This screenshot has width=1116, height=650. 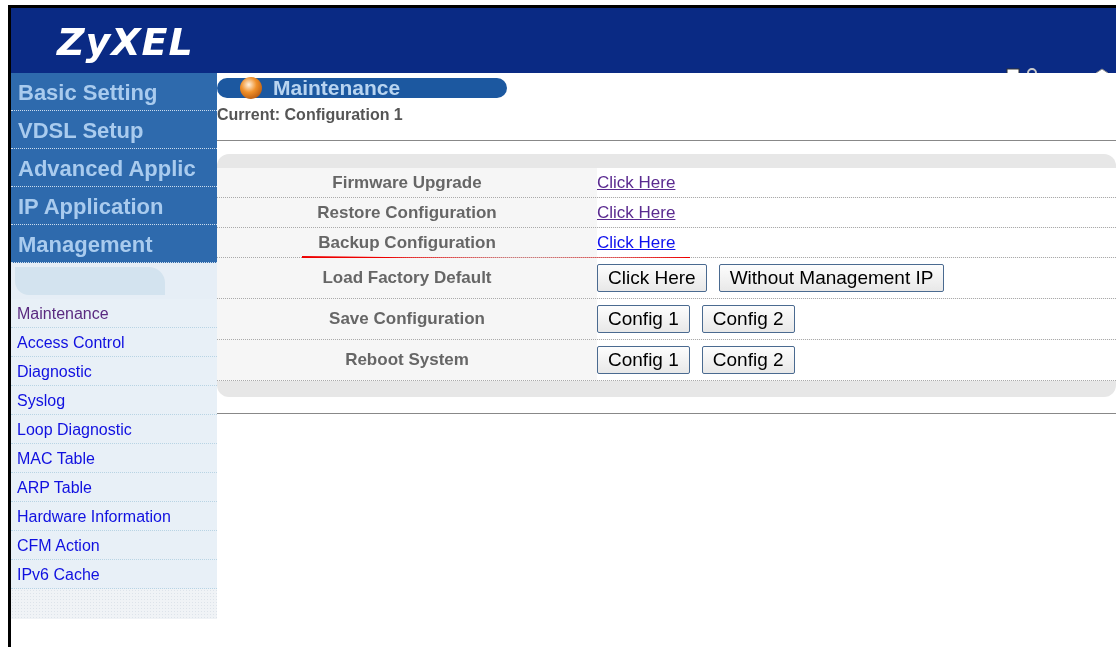 What do you see at coordinates (407, 278) in the screenshot?
I see `row-label: Load Factory Default` at bounding box center [407, 278].